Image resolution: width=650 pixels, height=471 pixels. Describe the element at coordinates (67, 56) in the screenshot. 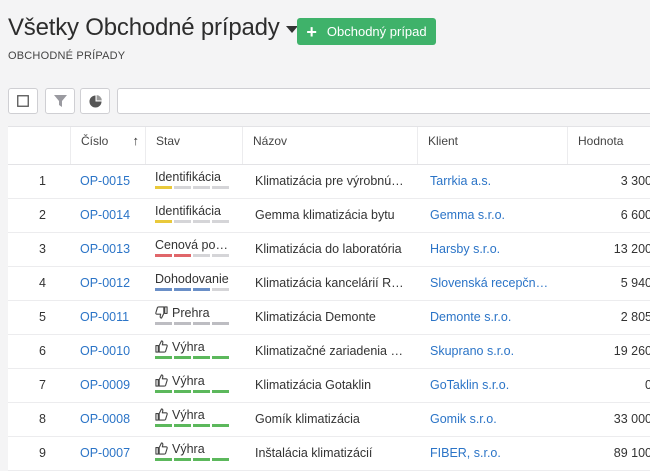

I see `page-subtitle: OBCHODNÉ PRÍPADY` at that location.